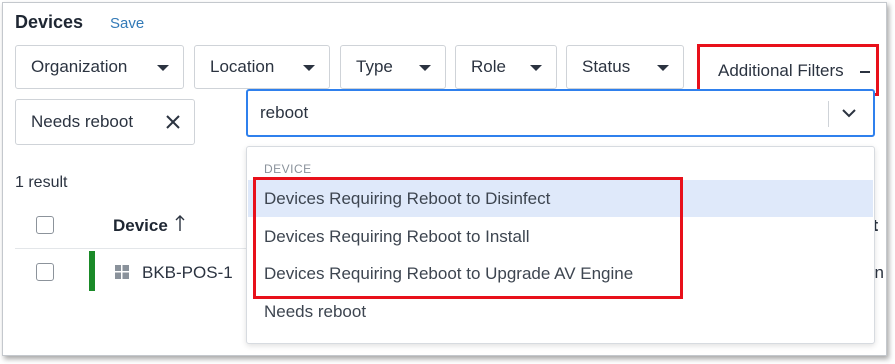 The width and height of the screenshot is (895, 364). Describe the element at coordinates (187, 273) in the screenshot. I see `device-name-link: BKB-POS-1` at that location.